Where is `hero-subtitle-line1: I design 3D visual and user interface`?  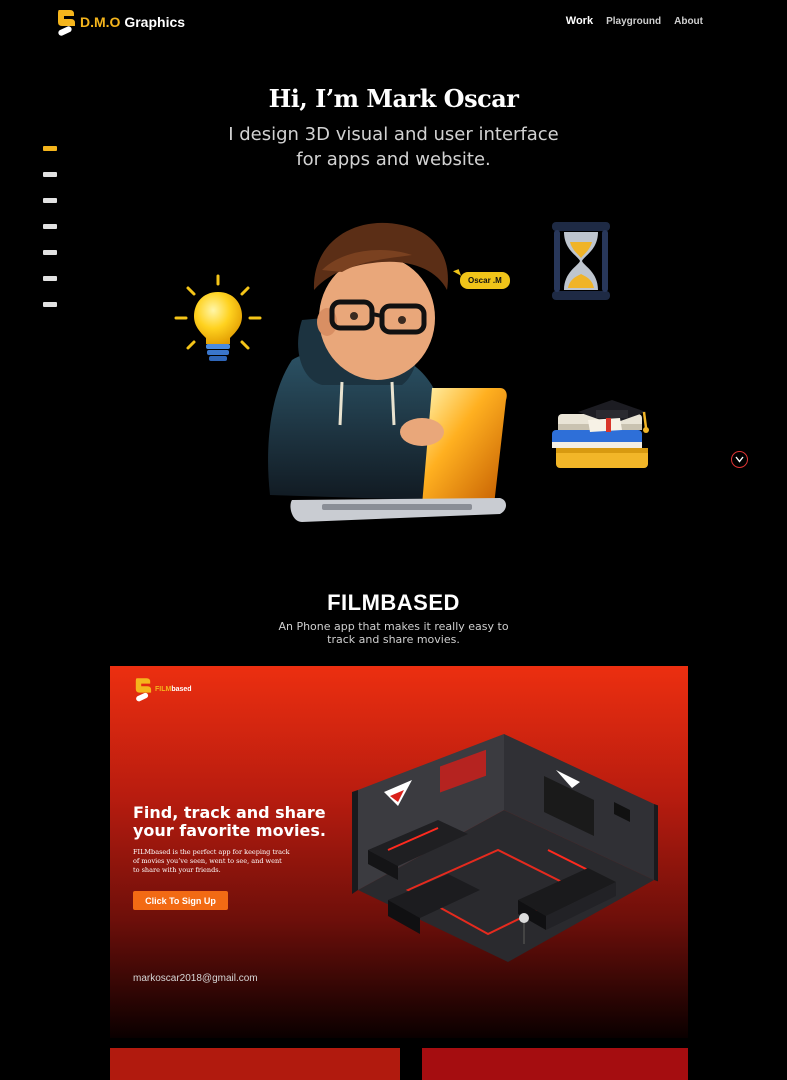 hero-subtitle-line1: I design 3D visual and user interface is located at coordinates (393, 134).